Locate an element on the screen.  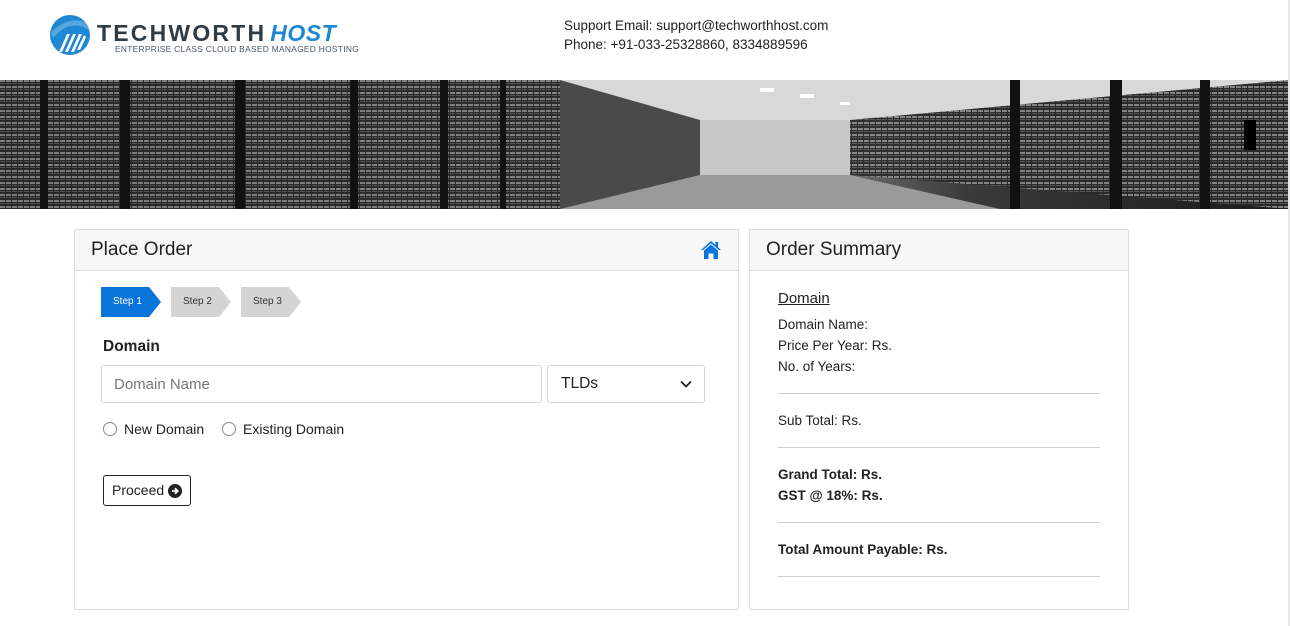
chevron-down-icon is located at coordinates (686, 384).